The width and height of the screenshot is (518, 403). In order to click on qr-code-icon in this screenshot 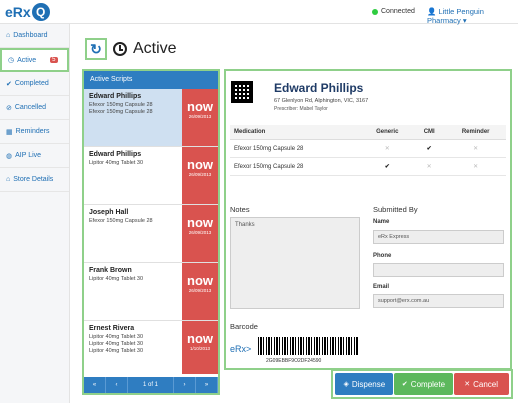, I will do `click(242, 92)`.